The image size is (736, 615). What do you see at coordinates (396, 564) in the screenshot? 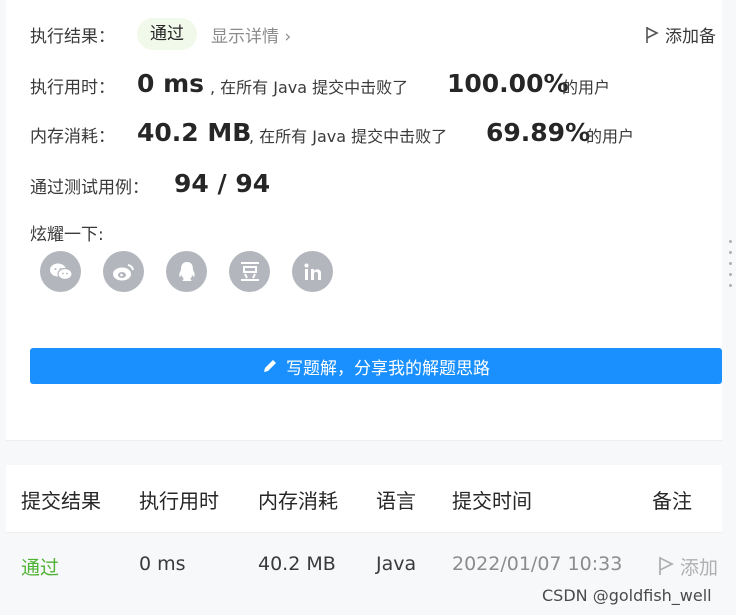
I see `row-language: Java` at bounding box center [396, 564].